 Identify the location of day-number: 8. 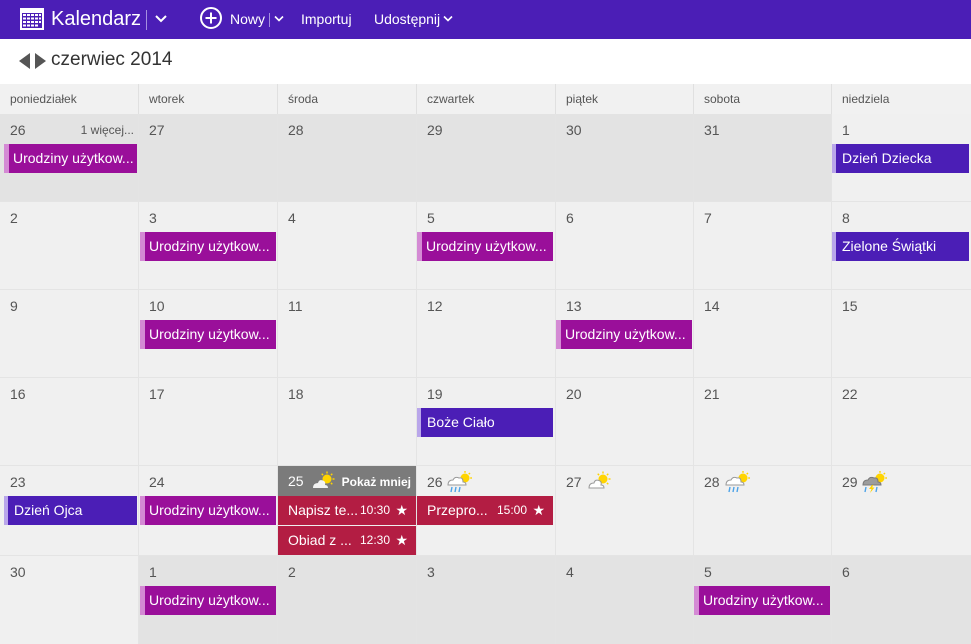
(846, 218).